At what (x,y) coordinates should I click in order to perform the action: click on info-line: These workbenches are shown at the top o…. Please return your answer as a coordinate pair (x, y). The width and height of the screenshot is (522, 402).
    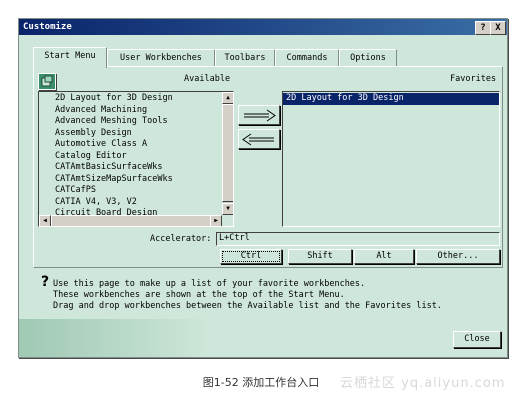
    Looking at the image, I should click on (199, 295).